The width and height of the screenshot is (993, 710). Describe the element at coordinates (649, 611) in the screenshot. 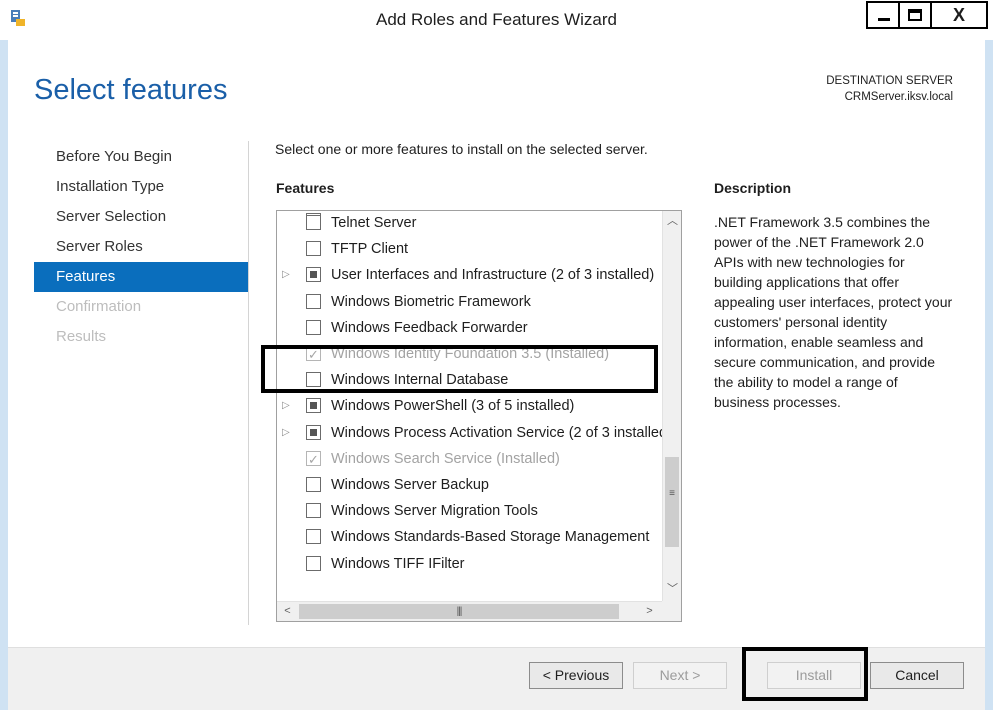

I see `scroll-right-icon: >` at that location.